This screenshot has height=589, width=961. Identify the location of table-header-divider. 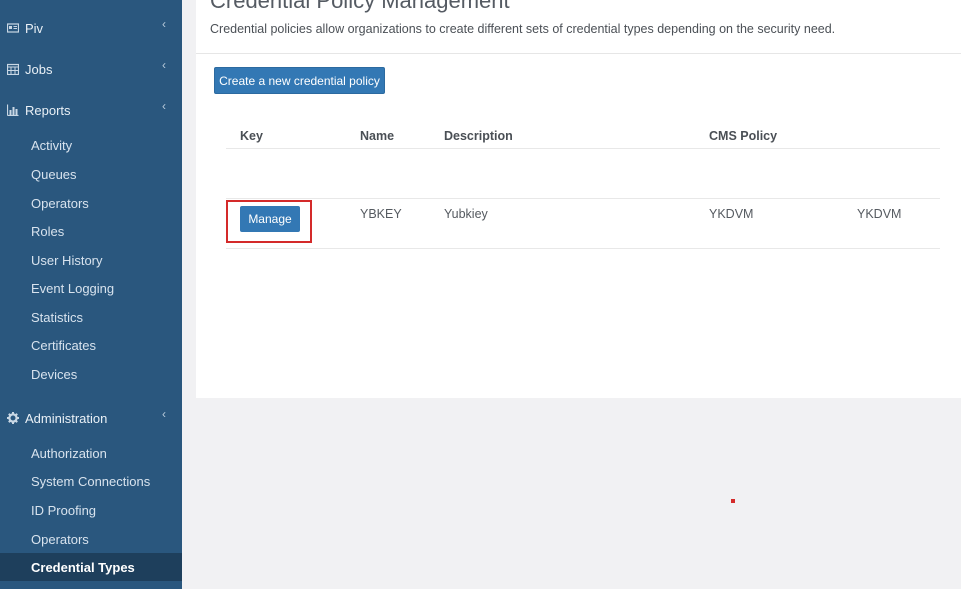
(583, 148).